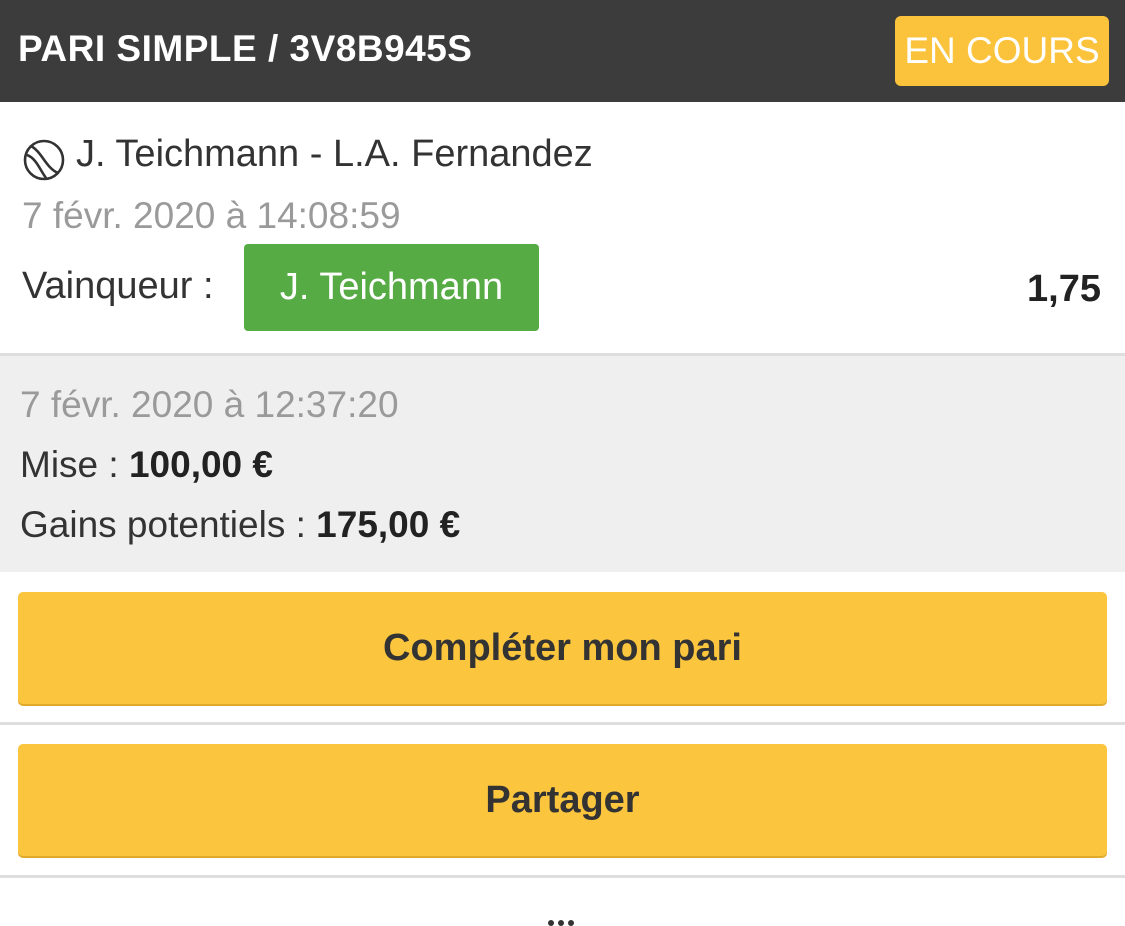 The width and height of the screenshot is (1125, 926). I want to click on winnings-label: Gains potentiels :, so click(163, 524).